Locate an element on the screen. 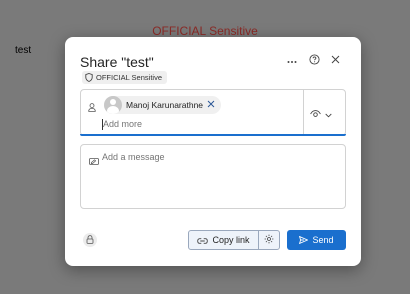 This screenshot has height=294, width=410. chevron-down-icon is located at coordinates (328, 114).